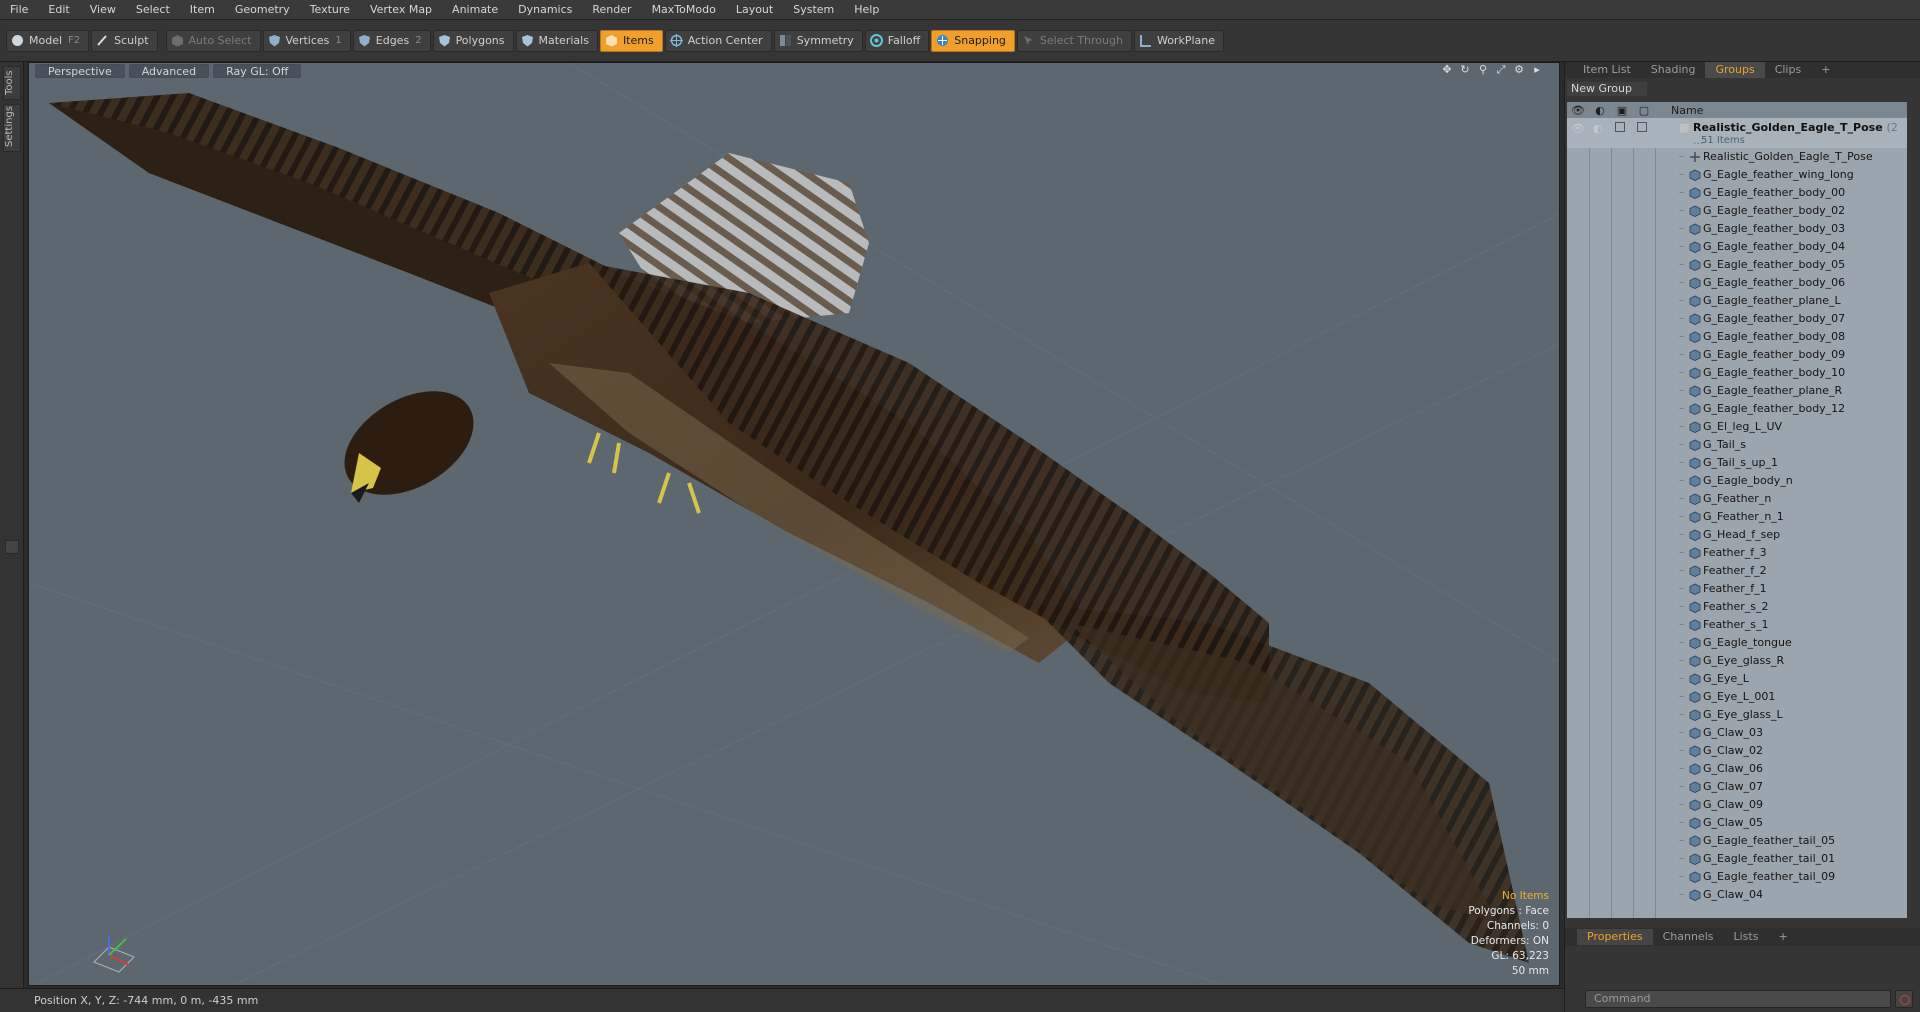 The image size is (1920, 1012). Describe the element at coordinates (1737, 499) in the screenshot. I see `tree-item: – G_Feather_n` at that location.